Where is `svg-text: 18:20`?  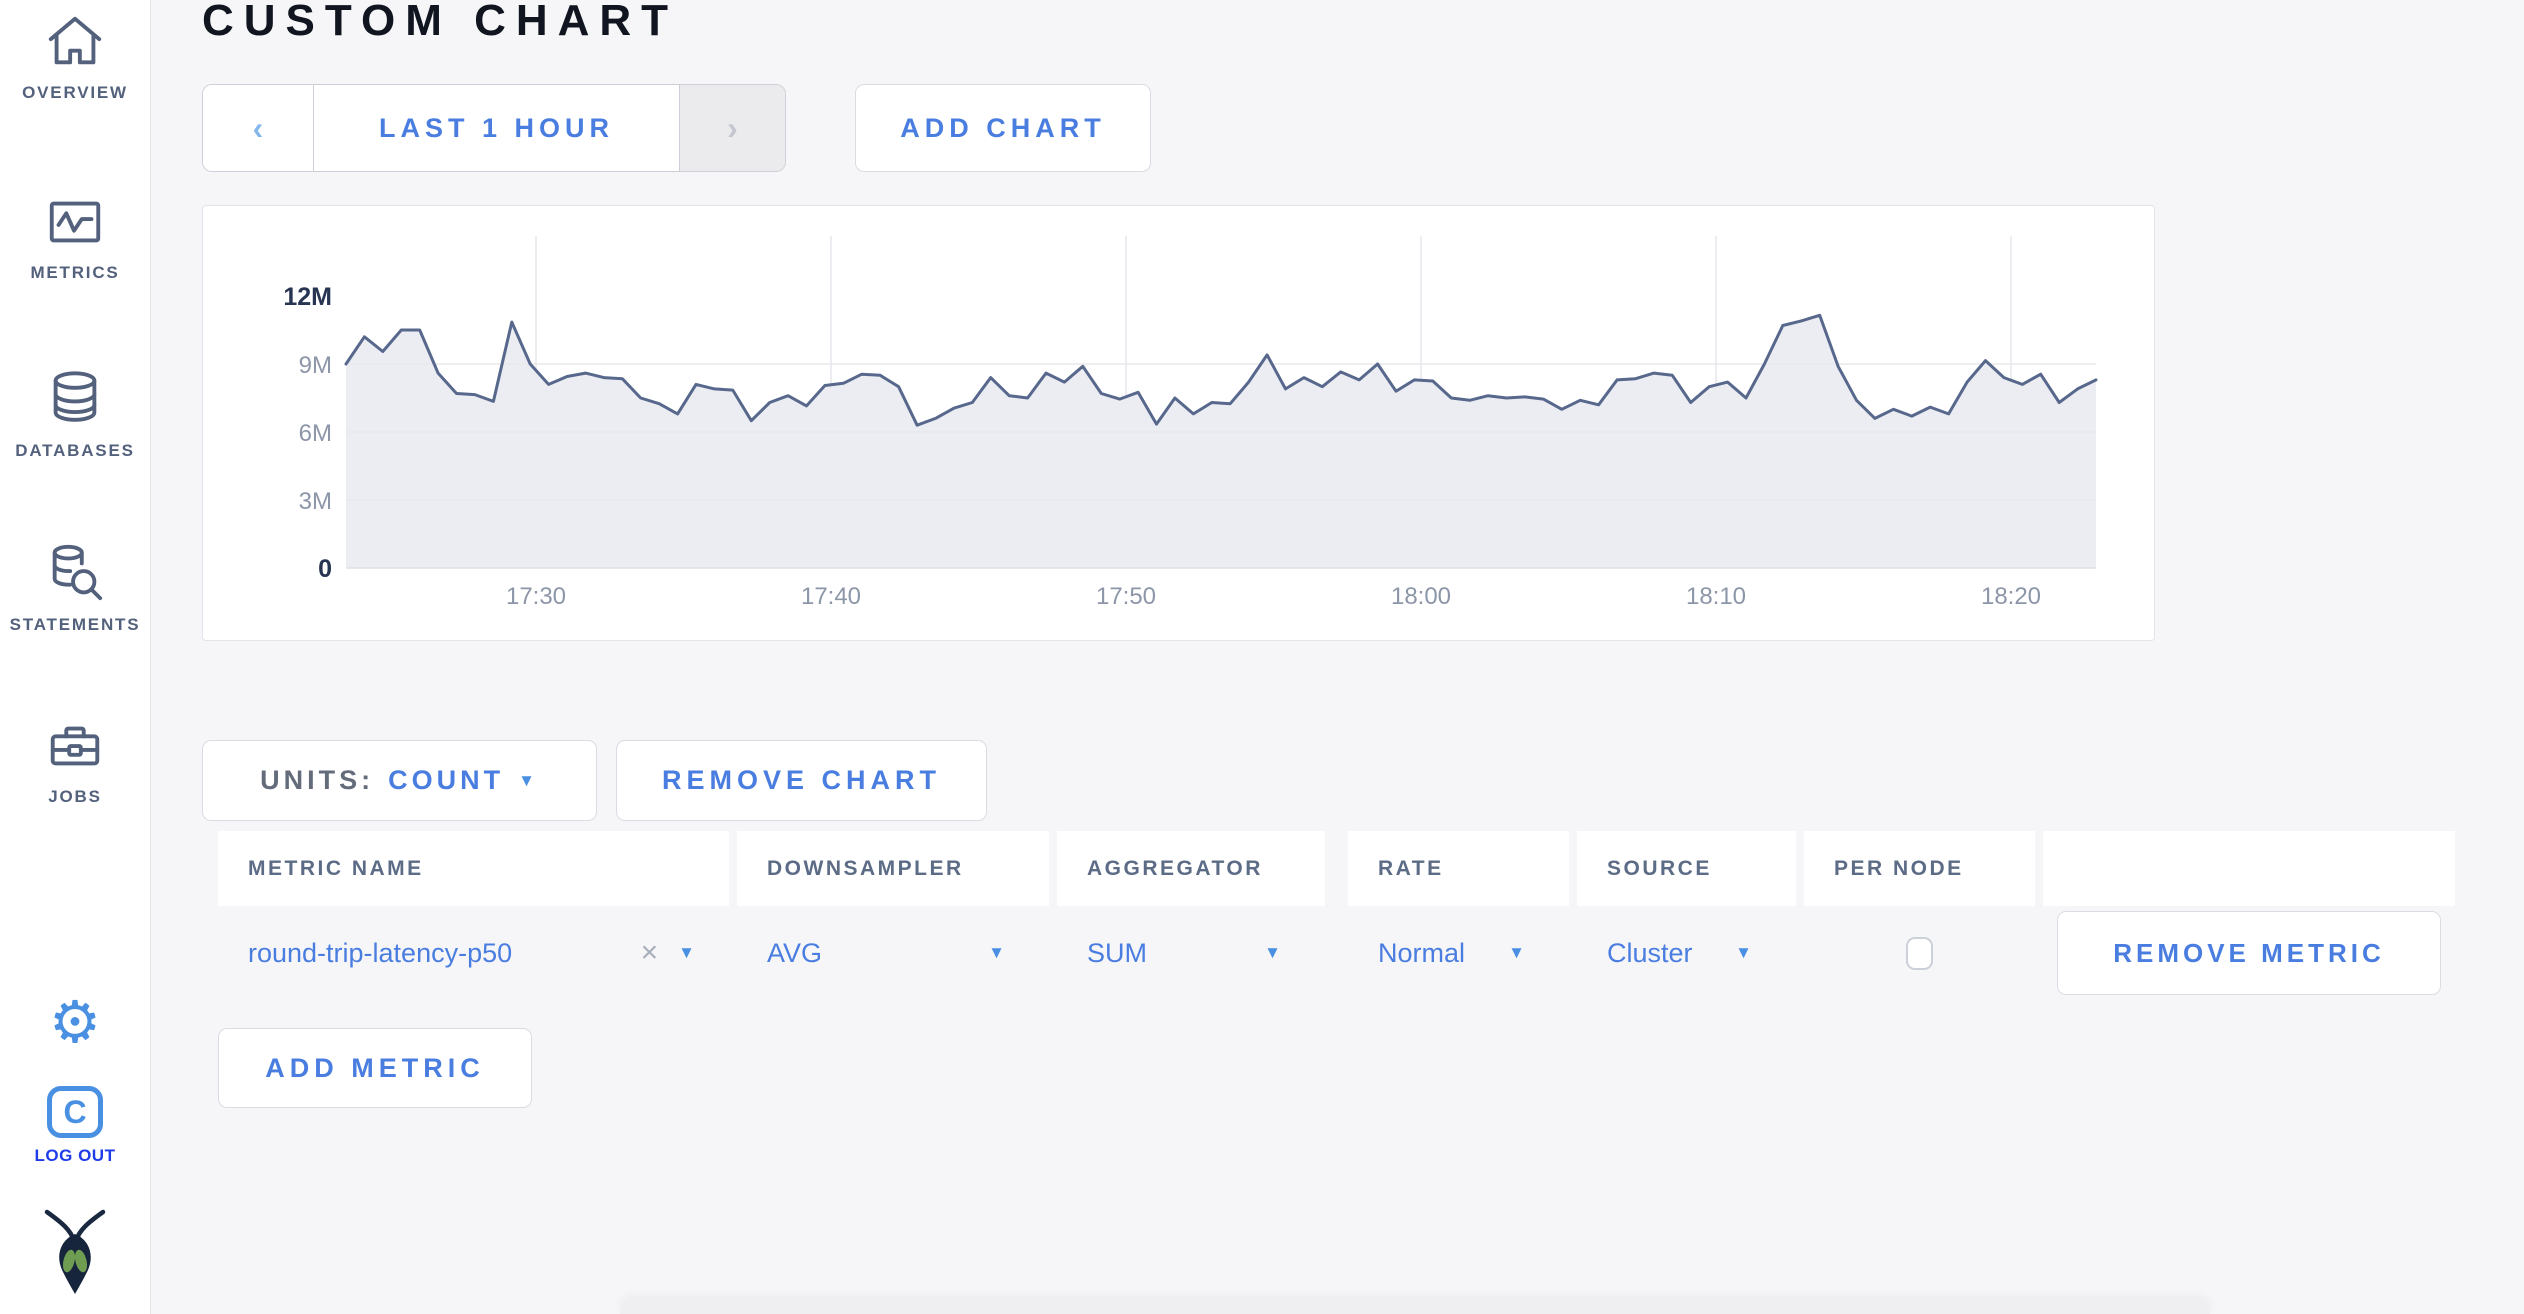 svg-text: 18:20 is located at coordinates (2011, 596).